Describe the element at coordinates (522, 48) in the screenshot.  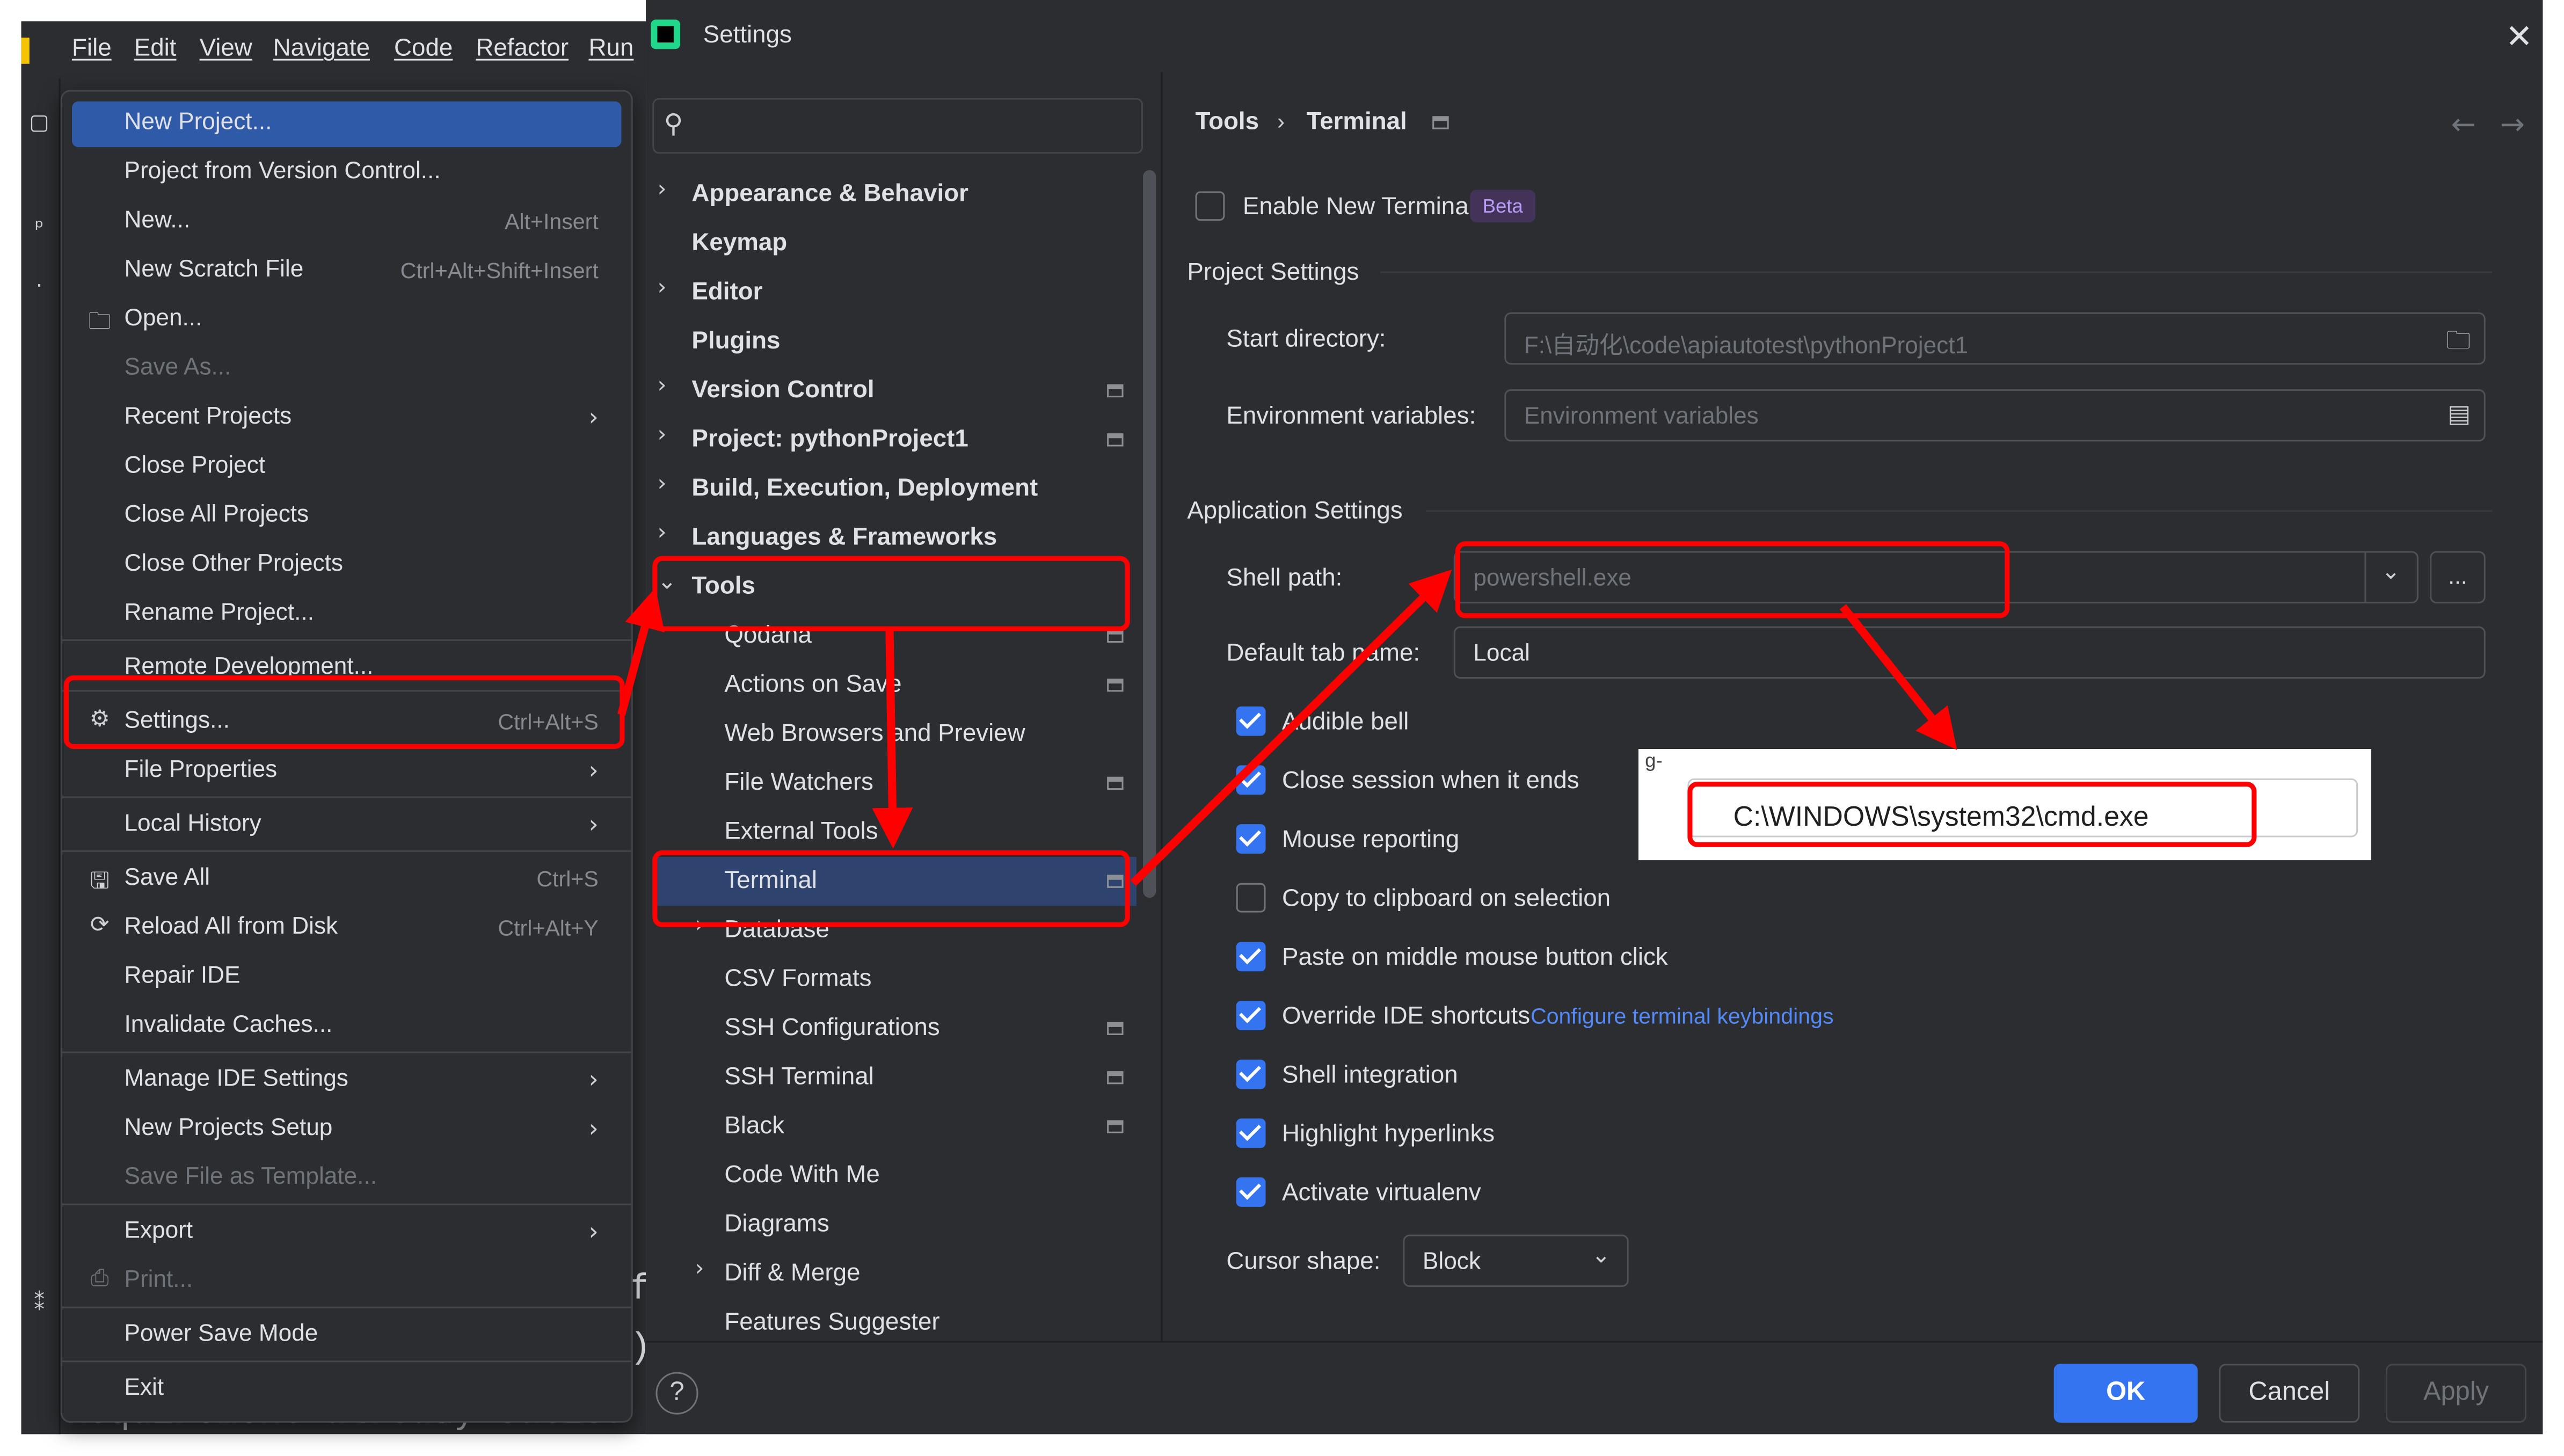
I see `menu-refactor: Refactor` at that location.